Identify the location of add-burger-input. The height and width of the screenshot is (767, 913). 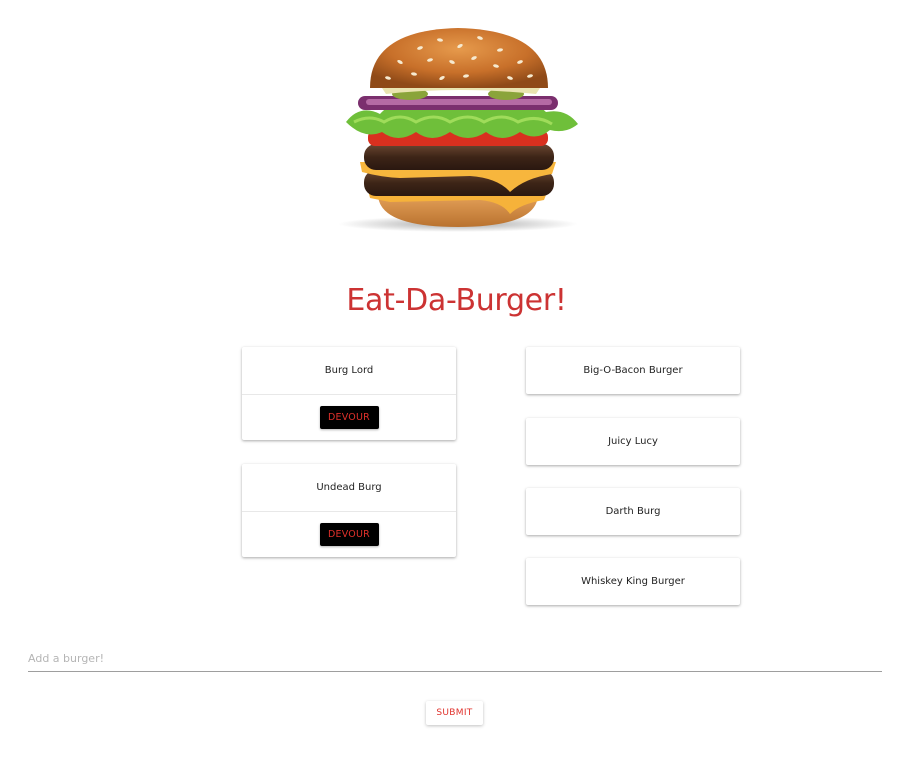
(455, 658).